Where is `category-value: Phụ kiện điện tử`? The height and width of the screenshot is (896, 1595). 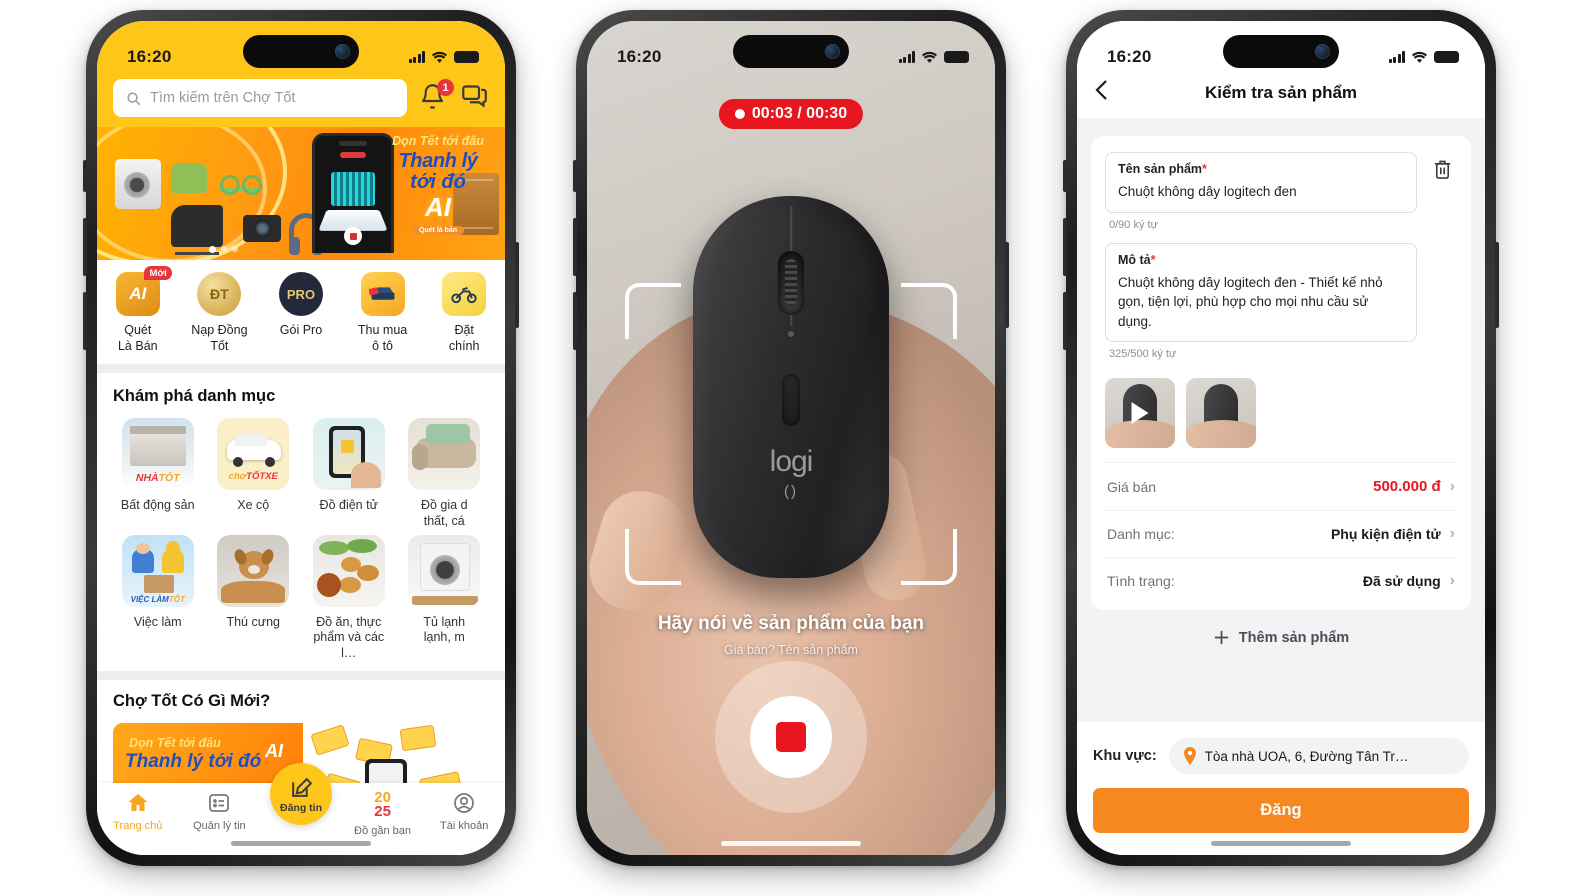
category-value: Phụ kiện điện tử is located at coordinates (1385, 534).